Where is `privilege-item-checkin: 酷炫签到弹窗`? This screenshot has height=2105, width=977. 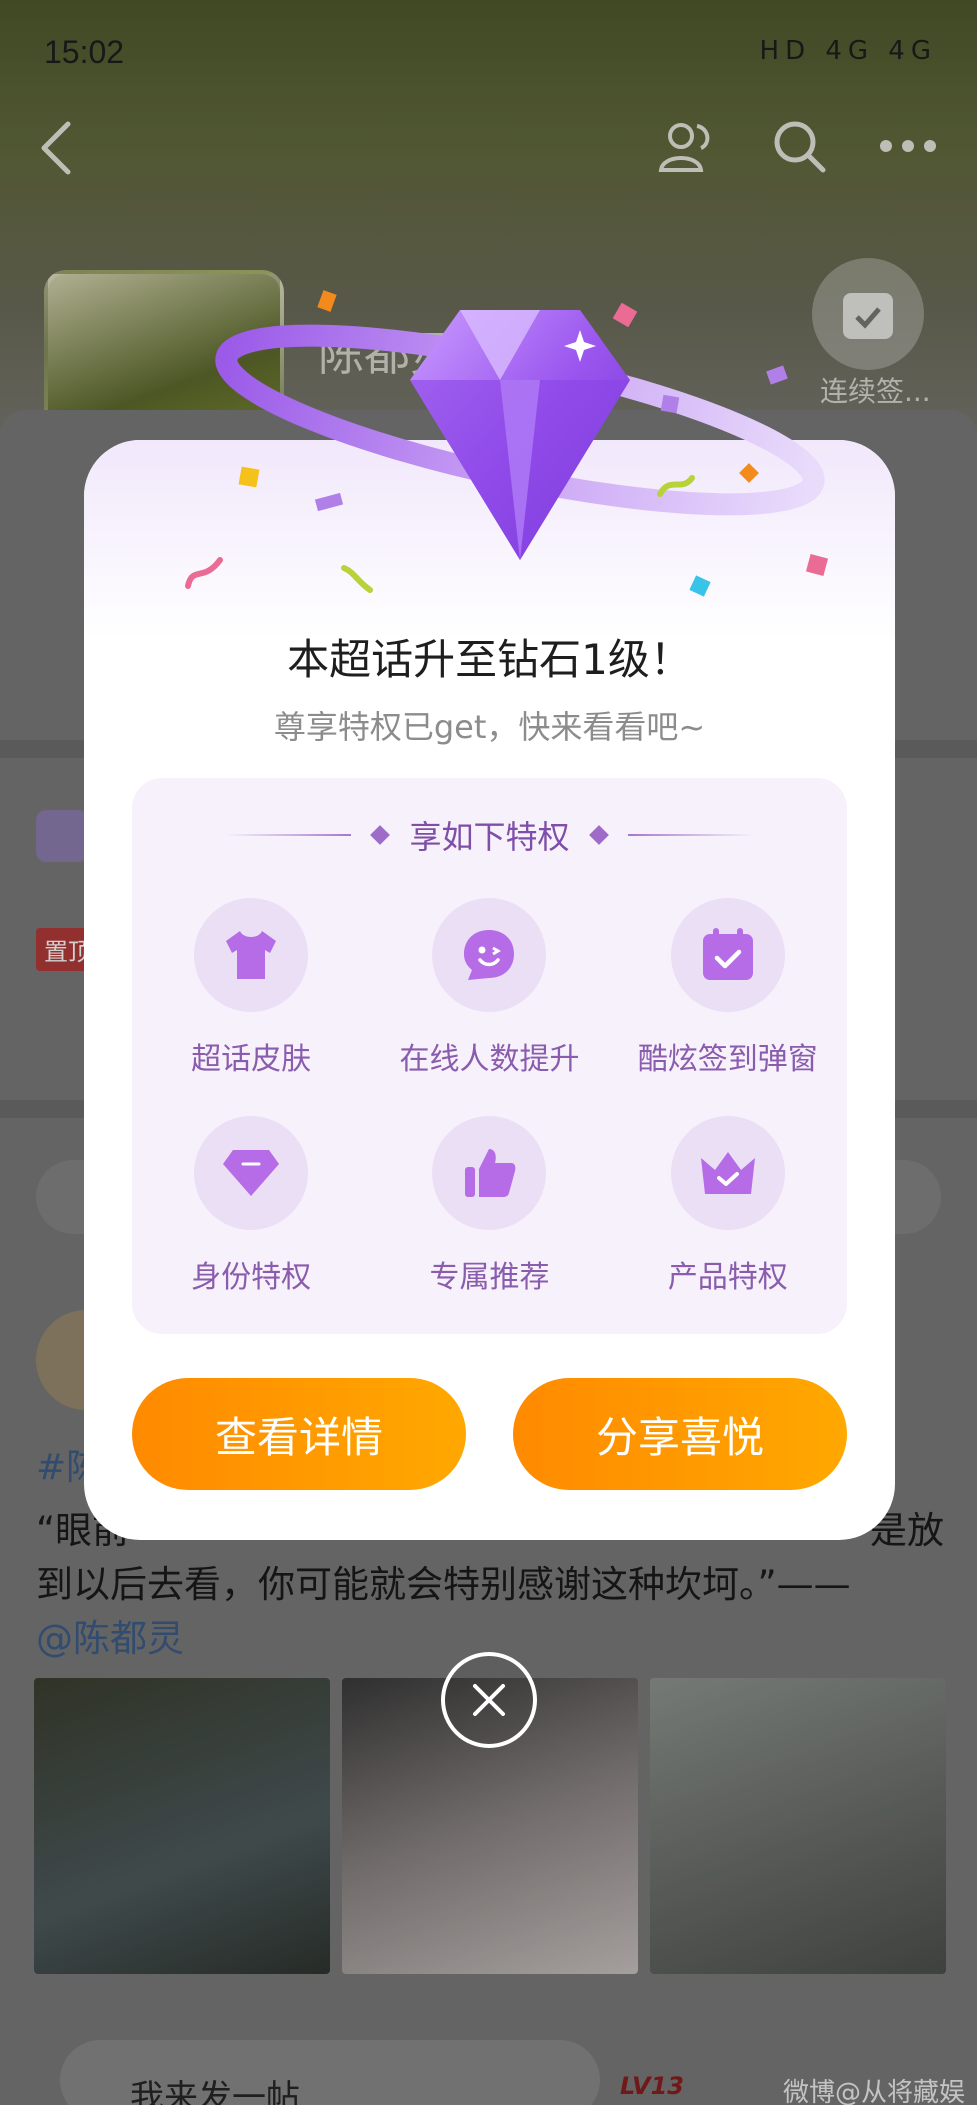 privilege-item-checkin: 酷炫签到弹窗 is located at coordinates (728, 988).